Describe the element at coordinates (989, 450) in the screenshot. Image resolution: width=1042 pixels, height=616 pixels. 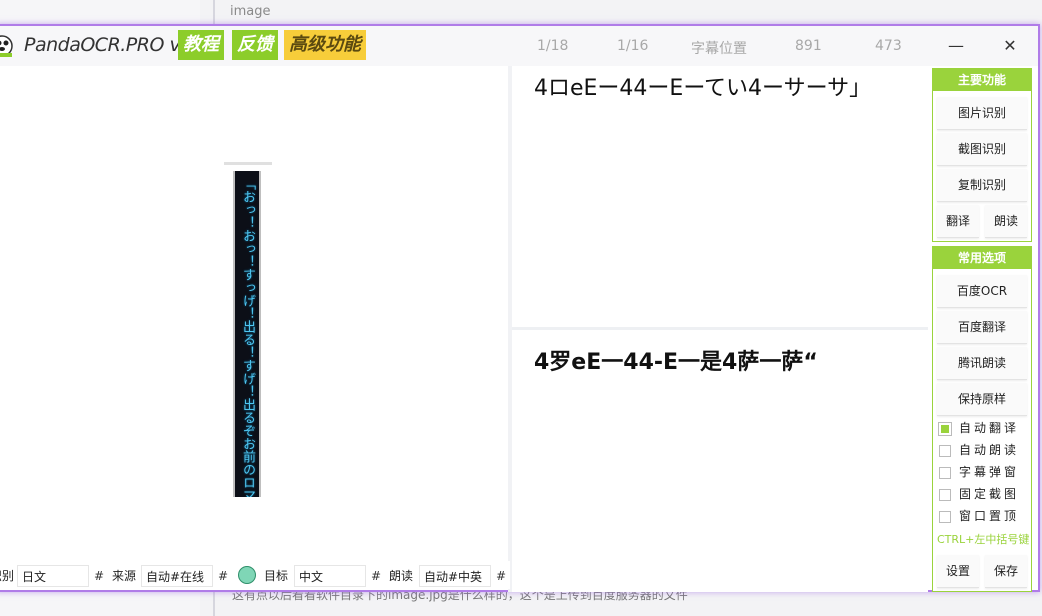
I see `auto-read-label: 自动朗读` at that location.